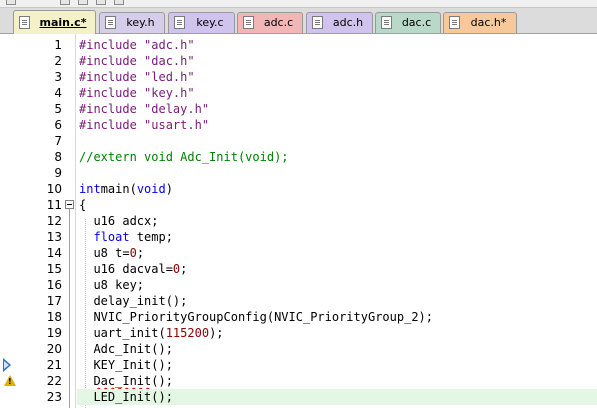 The height and width of the screenshot is (408, 597). What do you see at coordinates (339, 22) in the screenshot?
I see `tab-adc-h: adc.h` at bounding box center [339, 22].